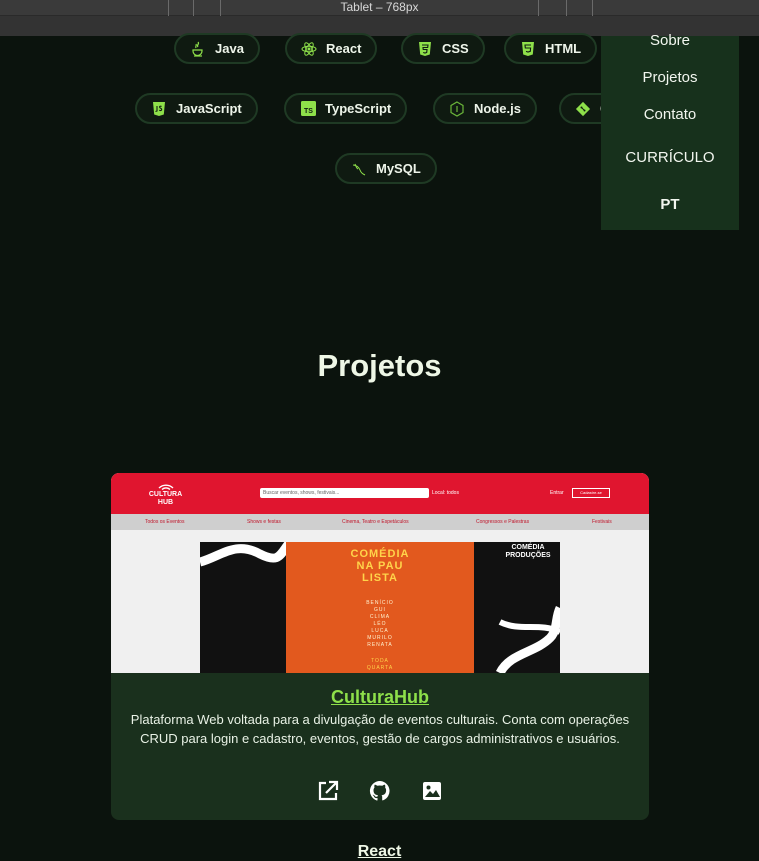 The height and width of the screenshot is (861, 759). I want to click on screenshot-location: Local: todos, so click(445, 493).